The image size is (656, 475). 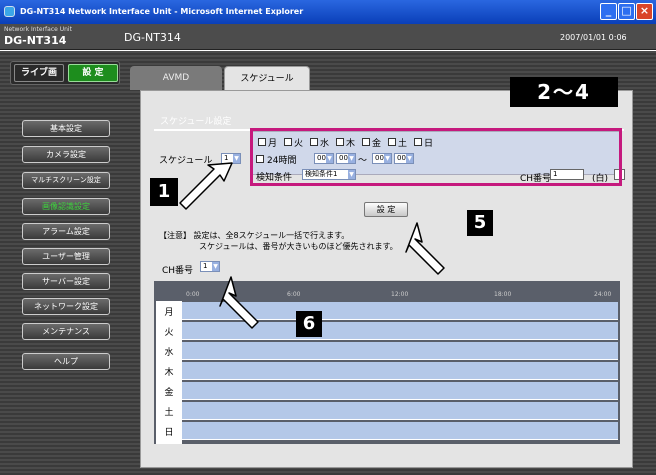 I want to click on callout-arrows, so click(x=312, y=245).